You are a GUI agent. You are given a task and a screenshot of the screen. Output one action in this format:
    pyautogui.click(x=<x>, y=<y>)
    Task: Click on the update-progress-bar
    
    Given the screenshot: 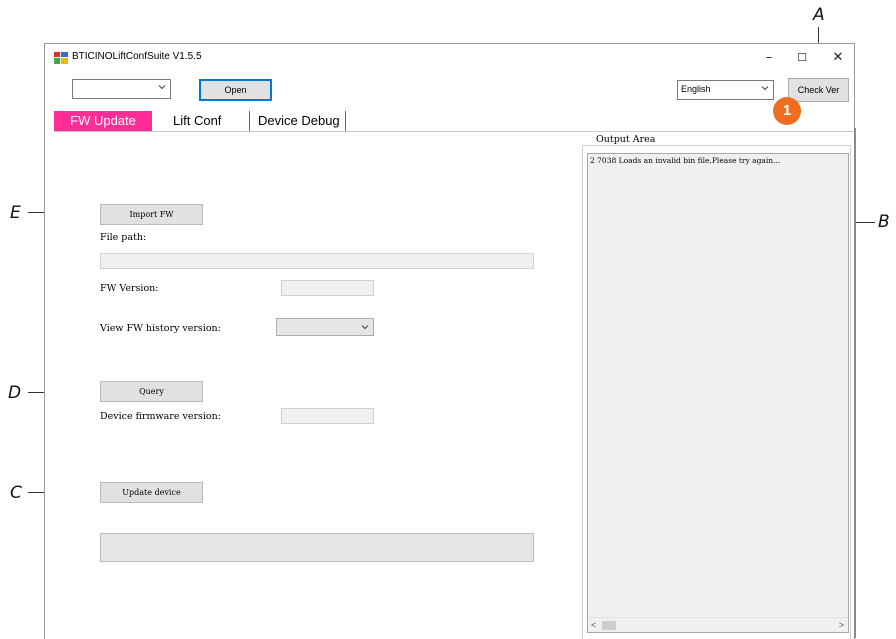 What is the action you would take?
    pyautogui.click(x=317, y=547)
    